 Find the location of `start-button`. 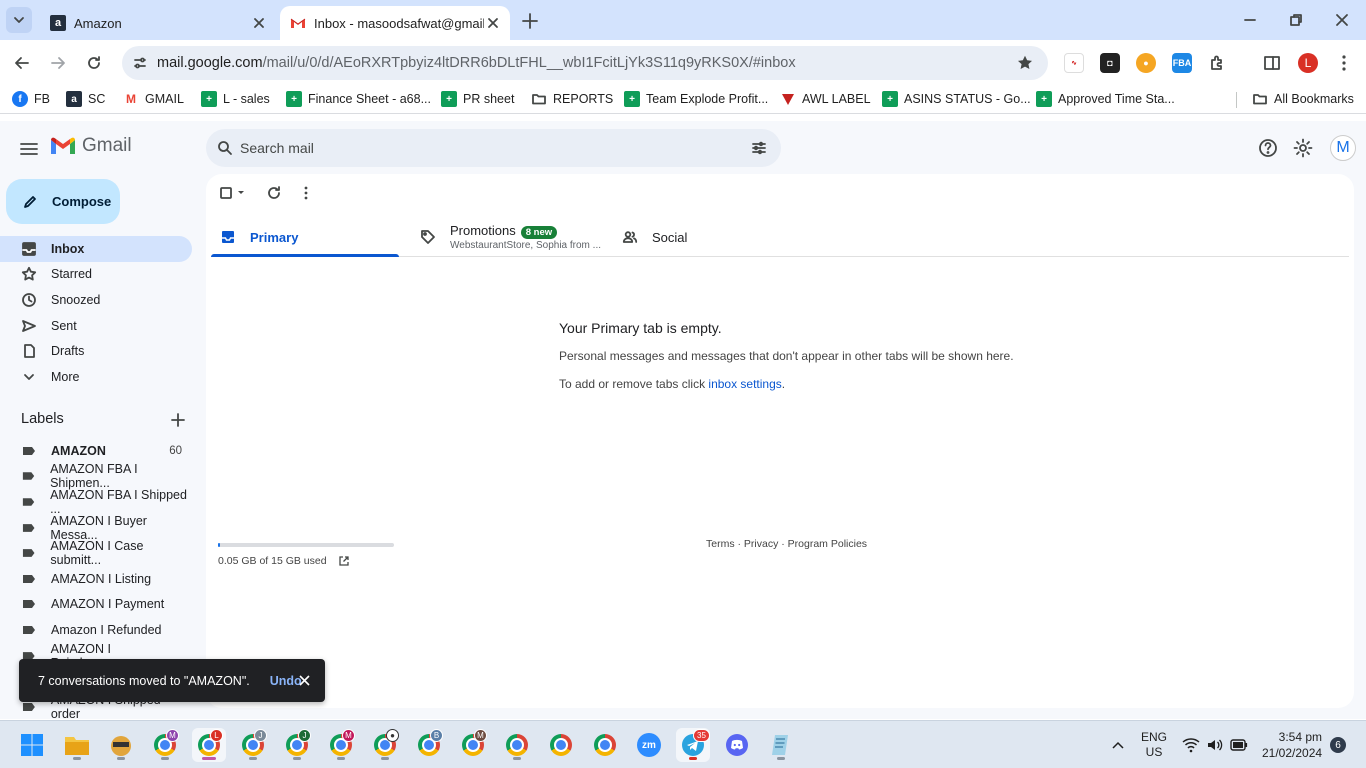

start-button is located at coordinates (32, 745).